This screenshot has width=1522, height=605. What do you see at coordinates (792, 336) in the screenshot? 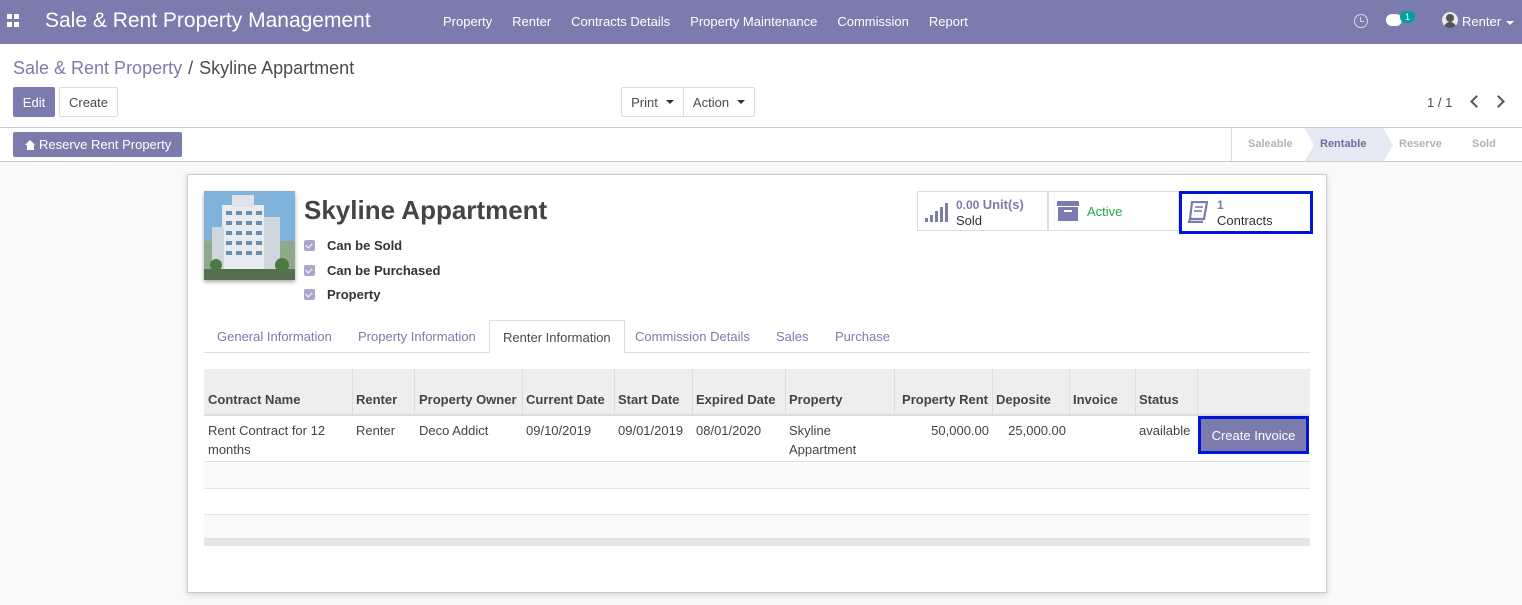
I see `tab-sales: Sales` at bounding box center [792, 336].